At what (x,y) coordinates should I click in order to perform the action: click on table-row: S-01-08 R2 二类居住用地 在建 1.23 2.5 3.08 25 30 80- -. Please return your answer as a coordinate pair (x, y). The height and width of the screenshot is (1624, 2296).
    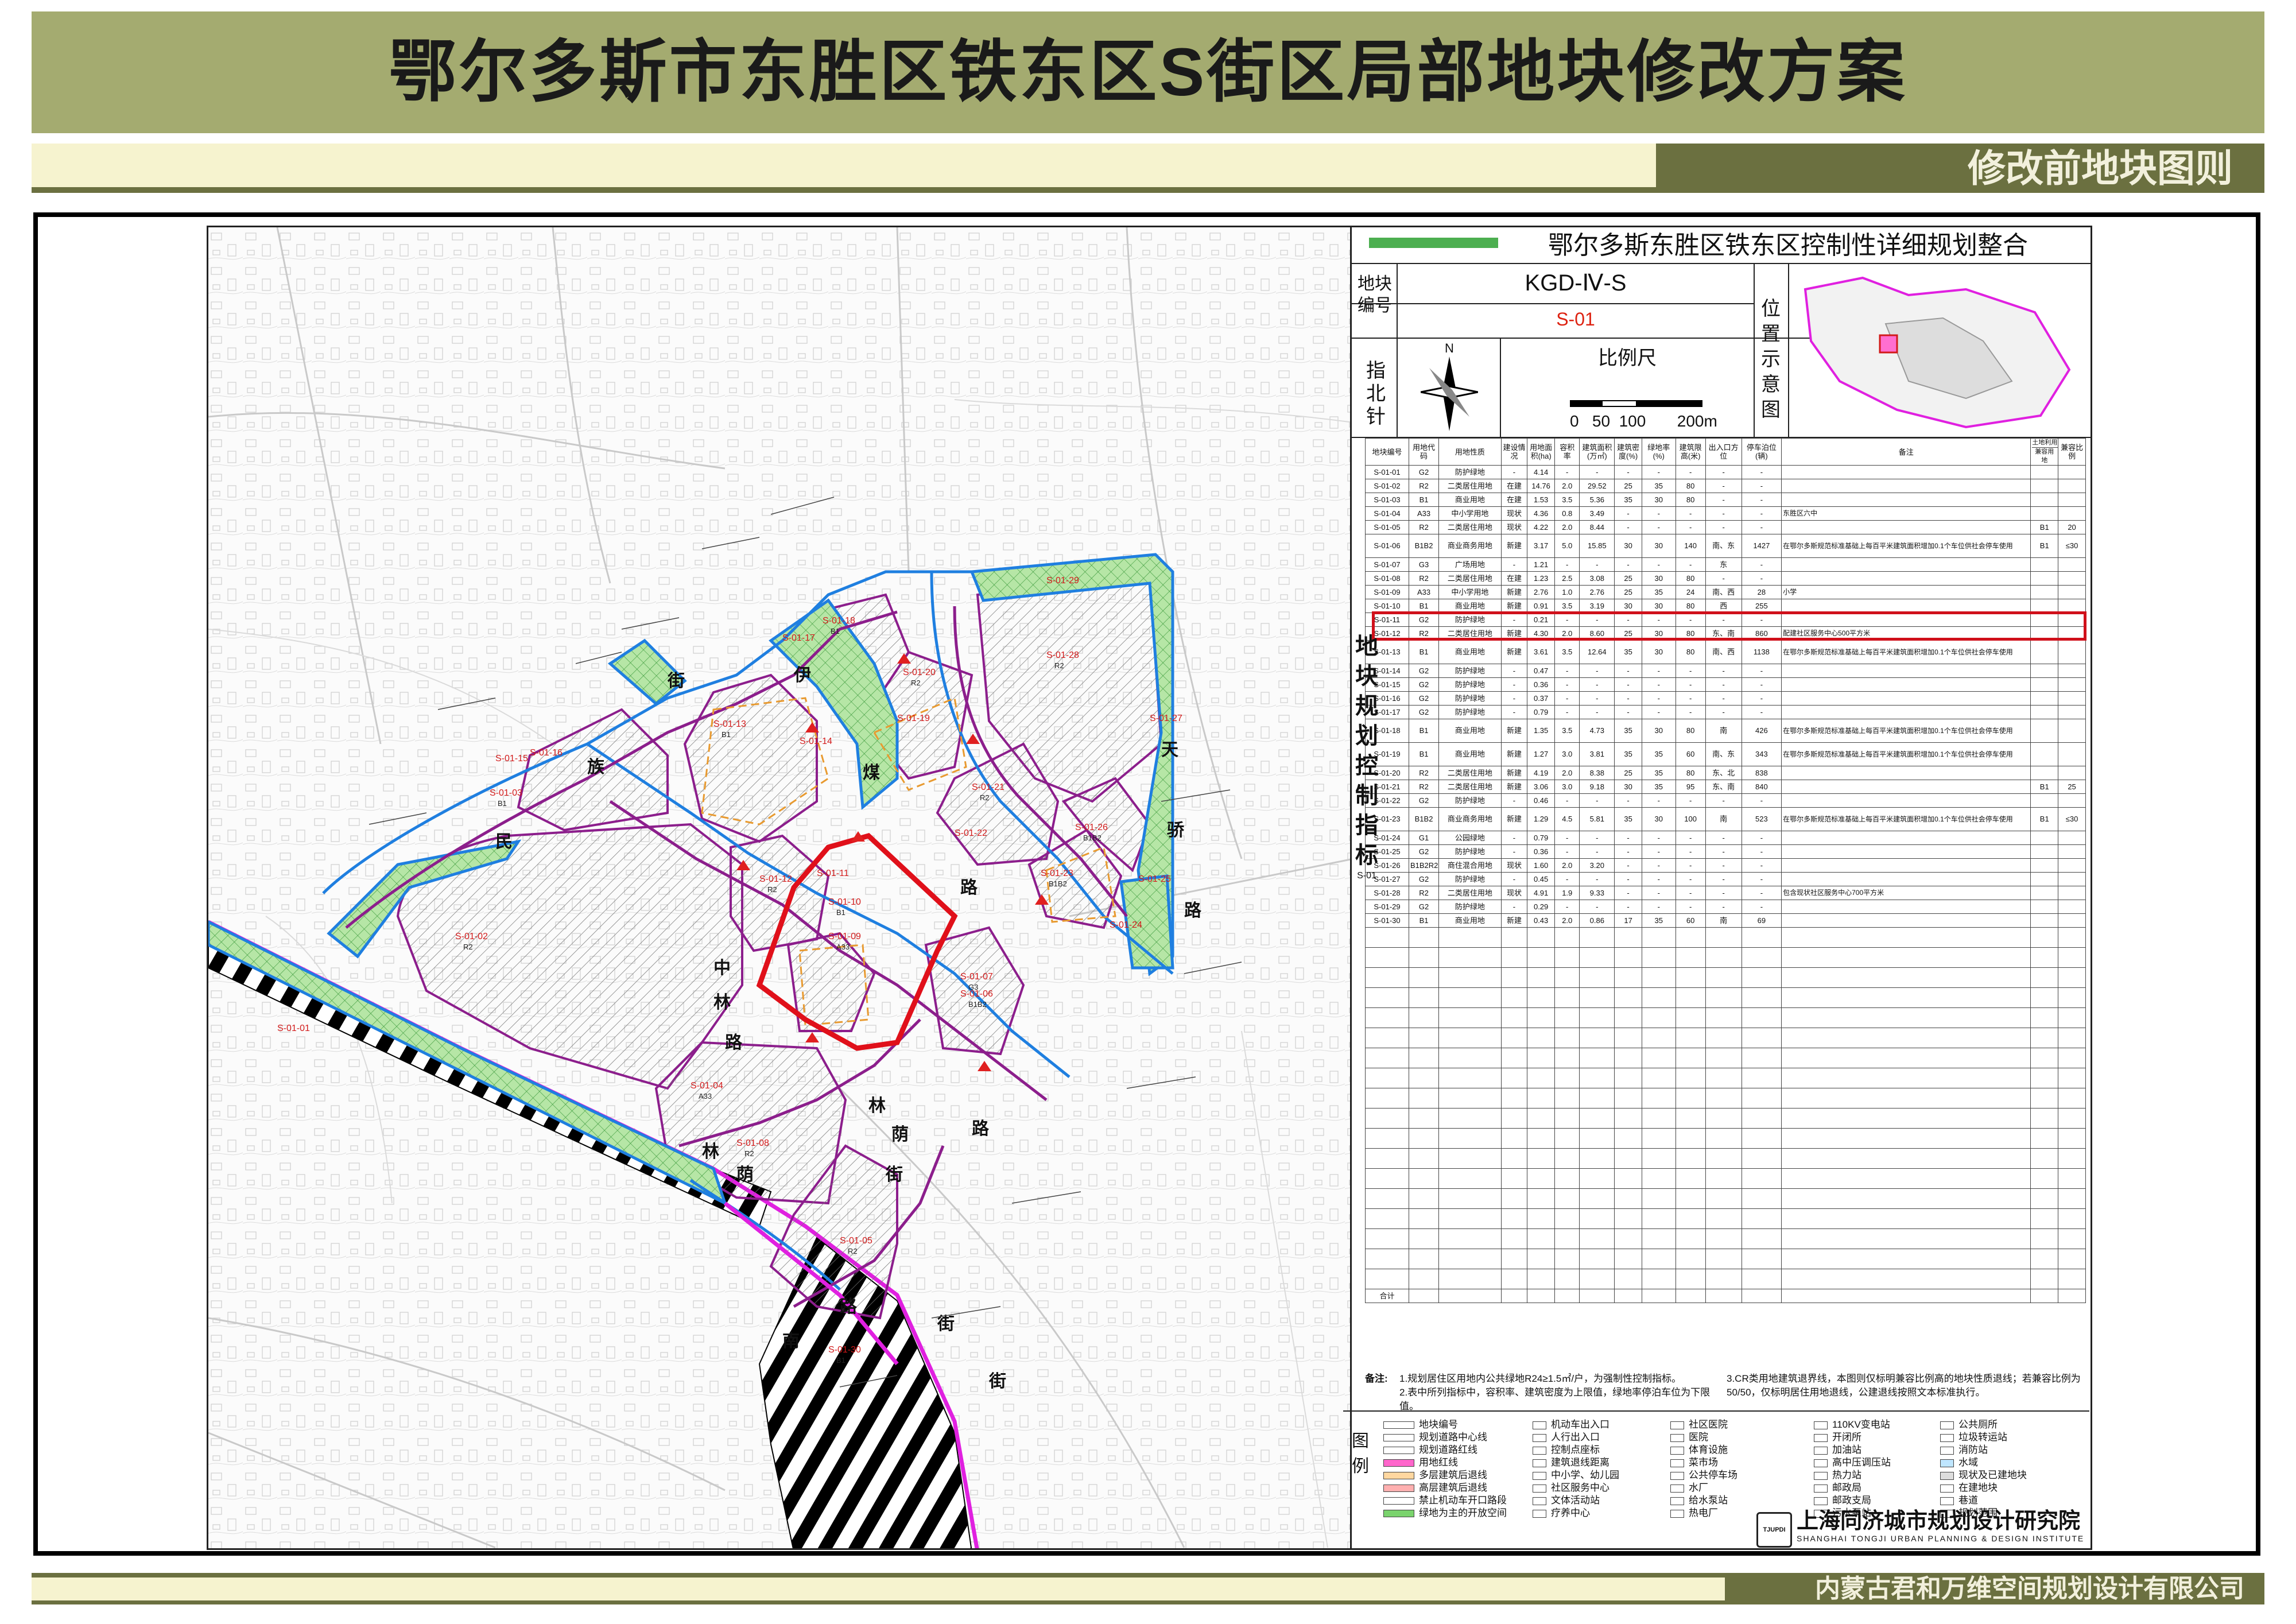
    Looking at the image, I should click on (1725, 578).